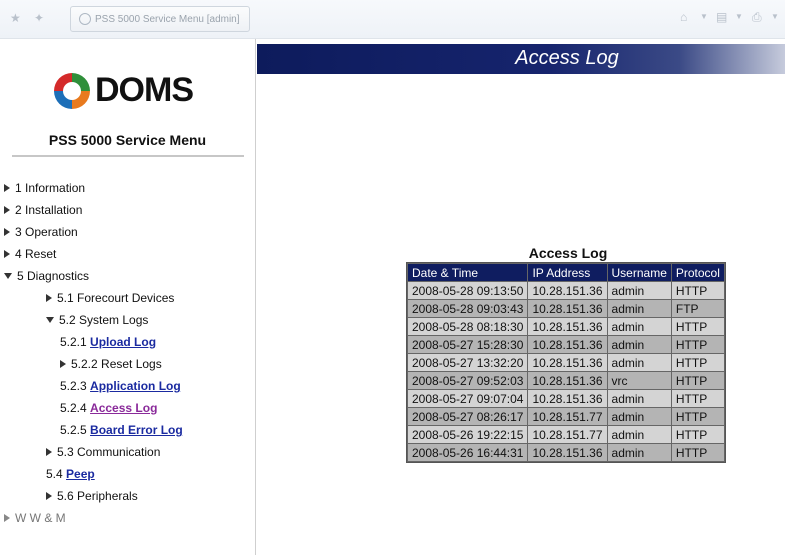  Describe the element at coordinates (468, 416) in the screenshot. I see `table-cell: 2008-05-27 08:26:17` at that location.